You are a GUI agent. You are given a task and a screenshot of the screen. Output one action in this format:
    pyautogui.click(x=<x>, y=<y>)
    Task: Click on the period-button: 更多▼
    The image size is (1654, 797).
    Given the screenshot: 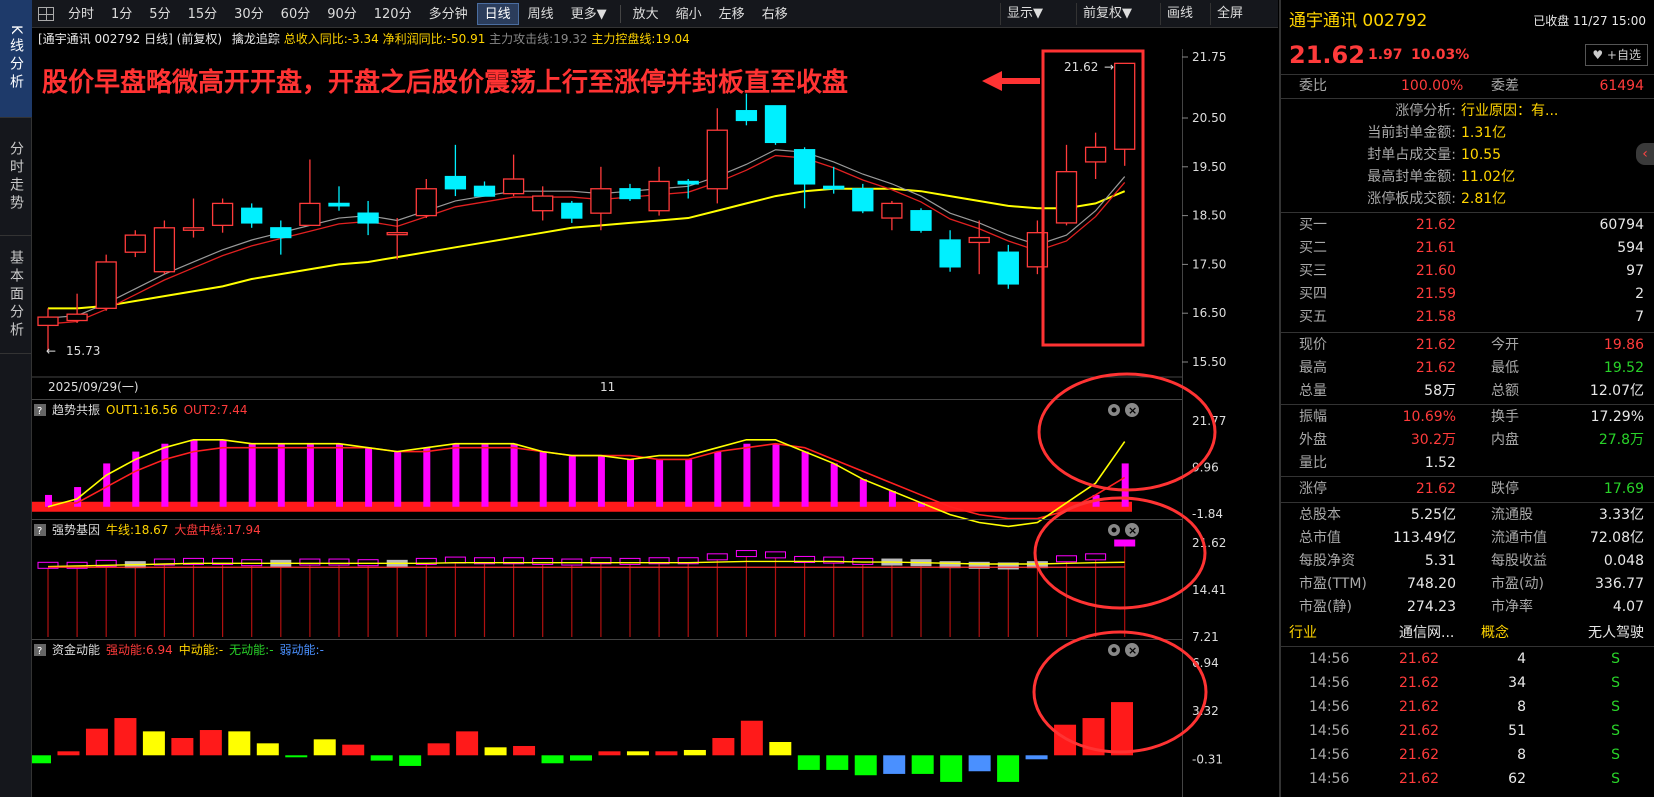 What is the action you would take?
    pyautogui.click(x=589, y=14)
    